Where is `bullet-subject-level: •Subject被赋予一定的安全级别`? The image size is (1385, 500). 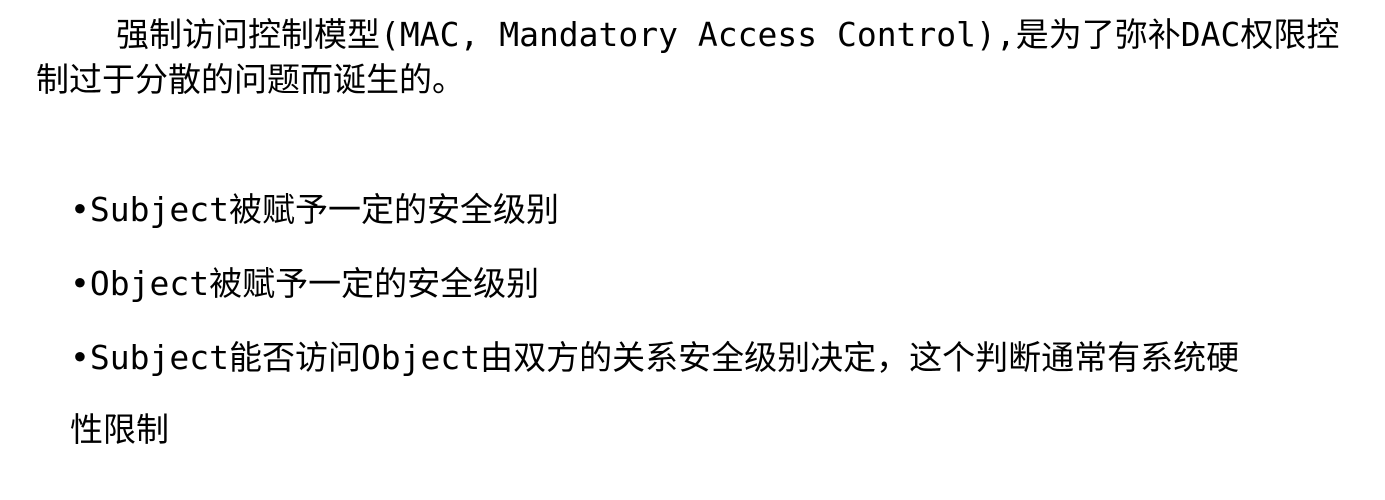
bullet-subject-level: •Subject被赋予一定的安全级别 is located at coordinates (314, 209).